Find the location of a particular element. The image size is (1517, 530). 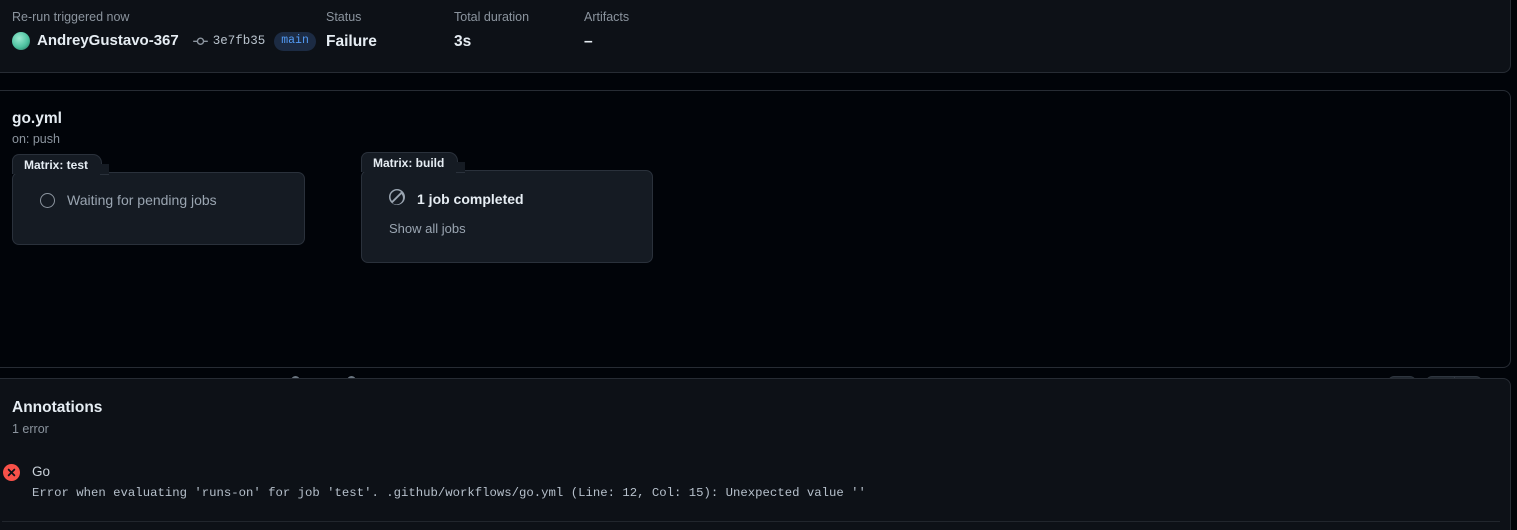

workflow-file-name: go.yml is located at coordinates (37, 118).